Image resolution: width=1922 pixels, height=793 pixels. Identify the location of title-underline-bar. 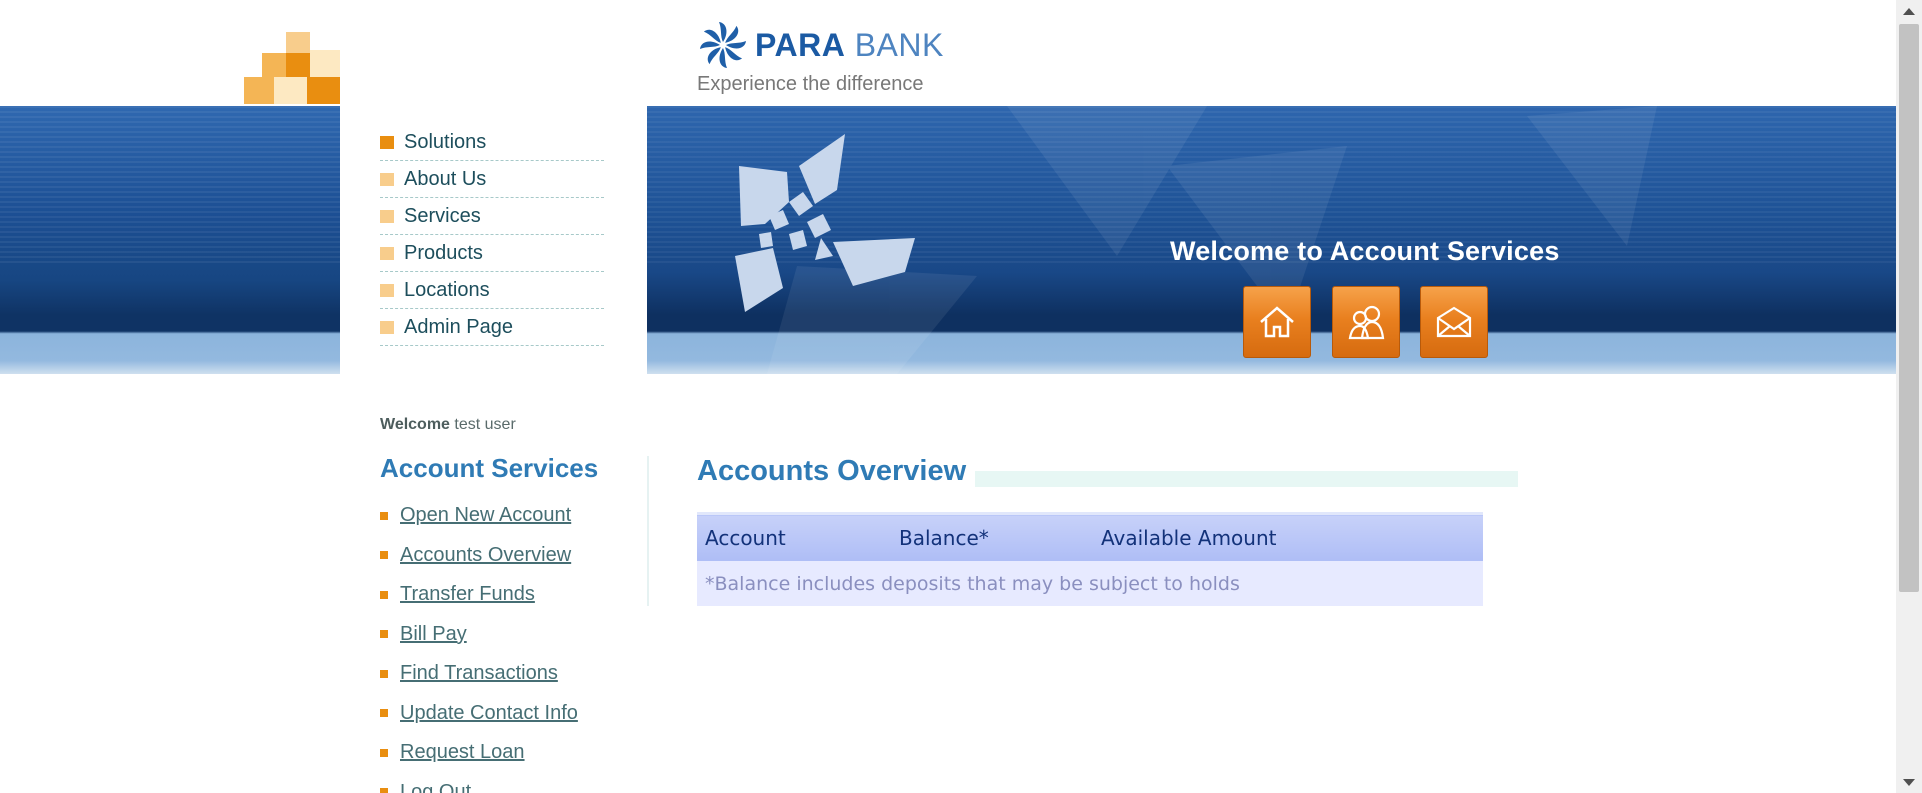
(1246, 479).